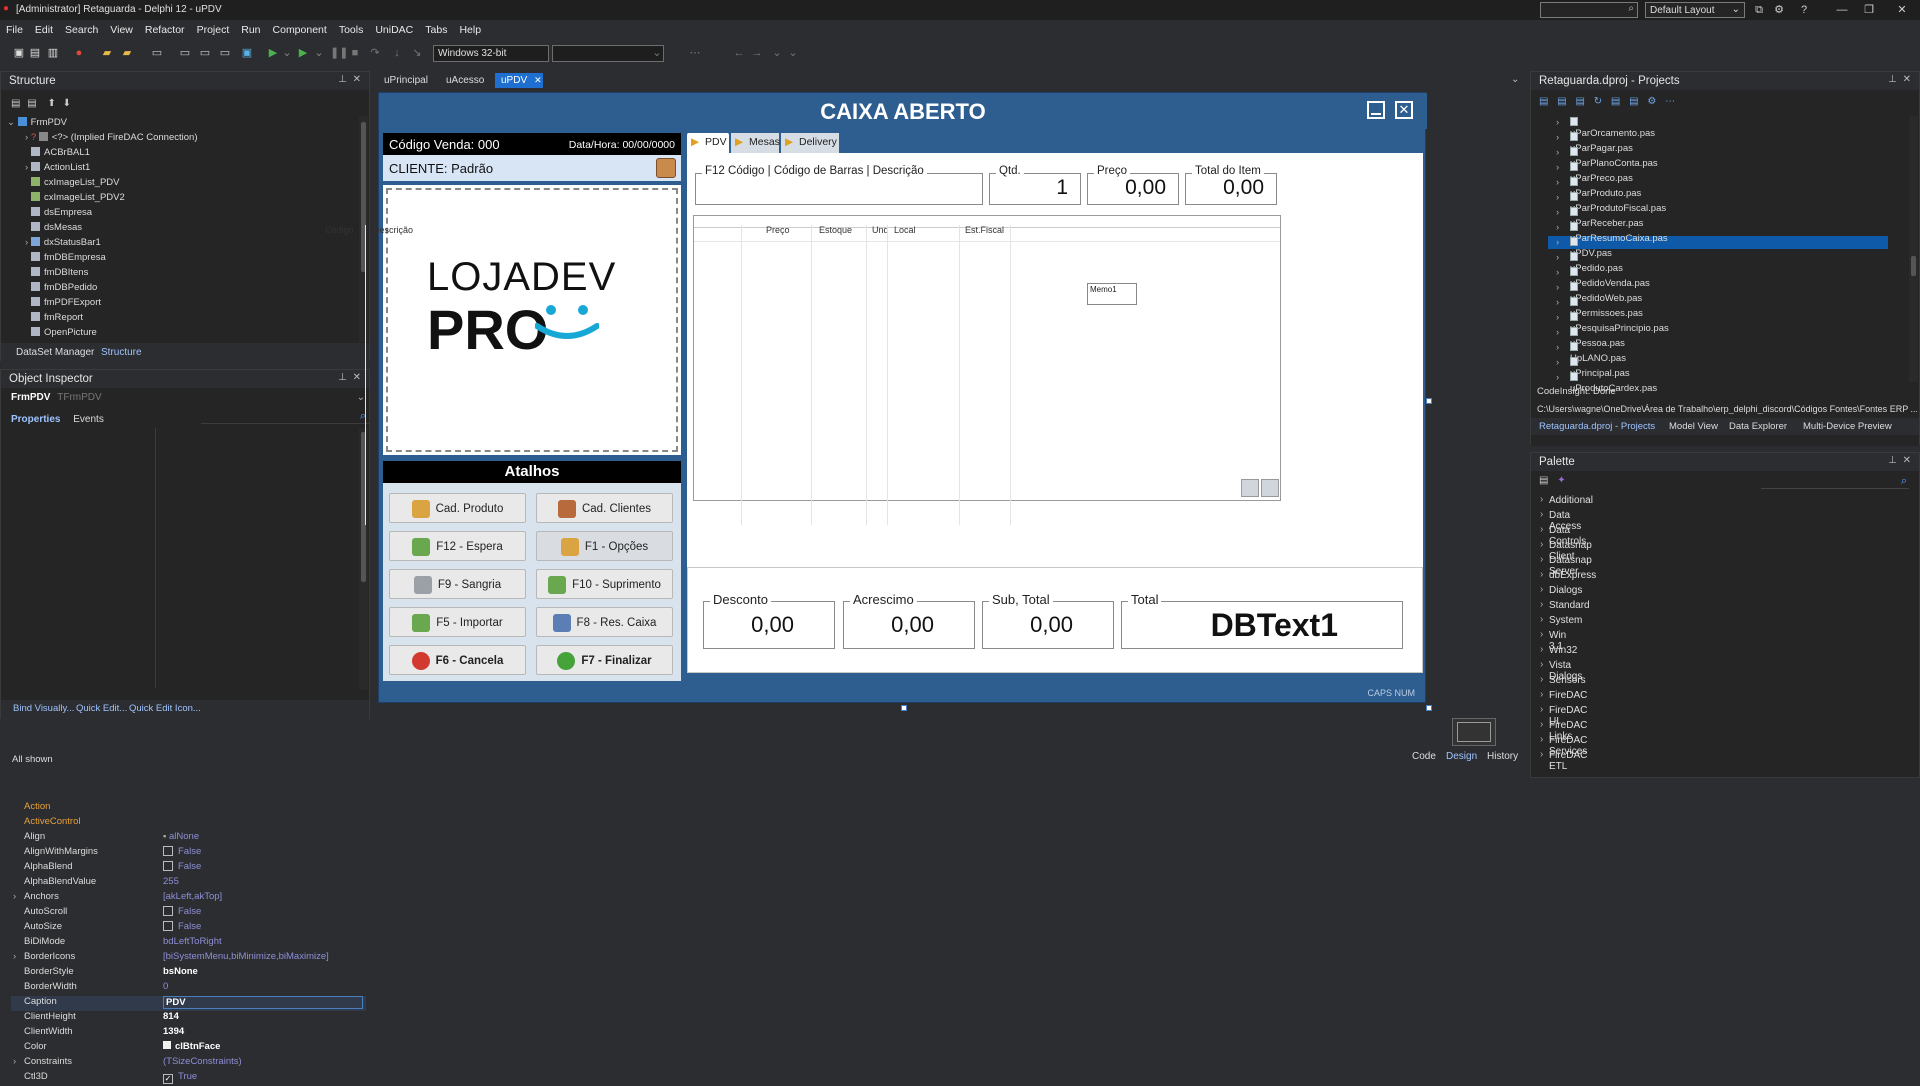 The width and height of the screenshot is (1920, 1086). What do you see at coordinates (225, 53) in the screenshot?
I see `remove-file-icon: ▭` at bounding box center [225, 53].